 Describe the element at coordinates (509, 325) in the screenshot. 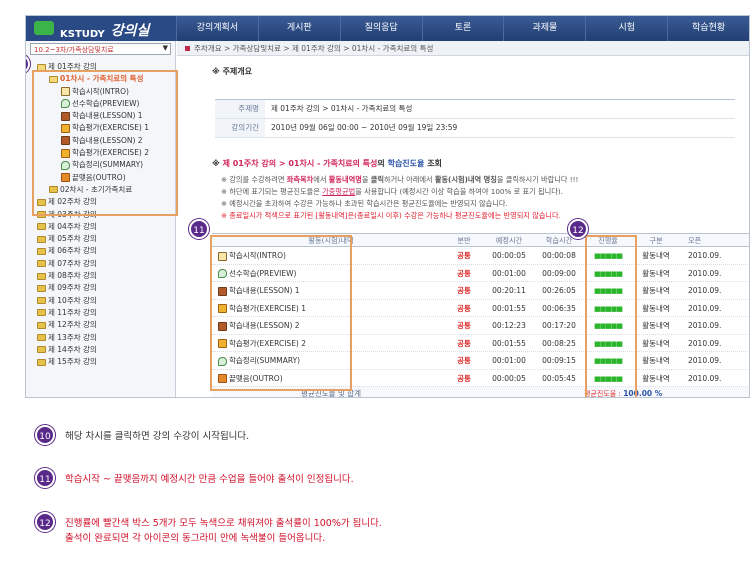

I see `plan-time-cell: 00:12:23` at that location.